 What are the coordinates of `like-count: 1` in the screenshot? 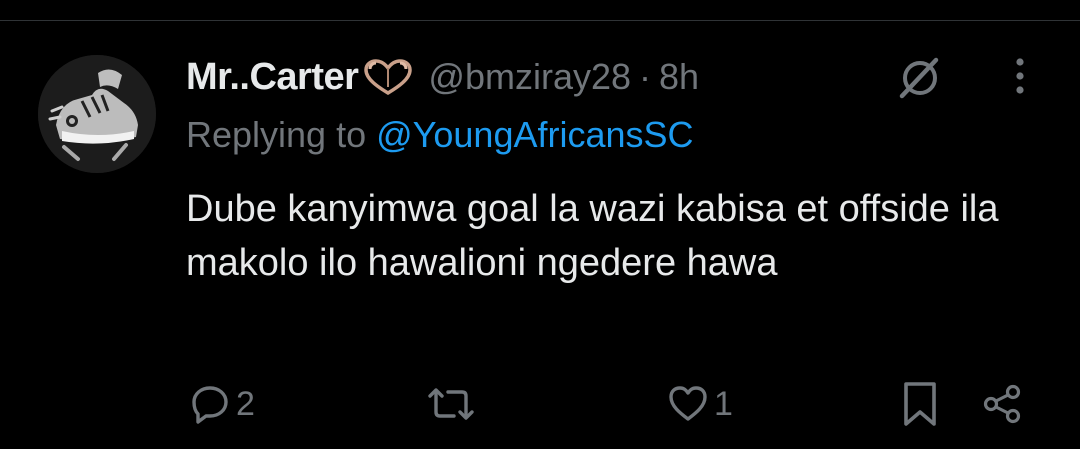 It's located at (723, 403).